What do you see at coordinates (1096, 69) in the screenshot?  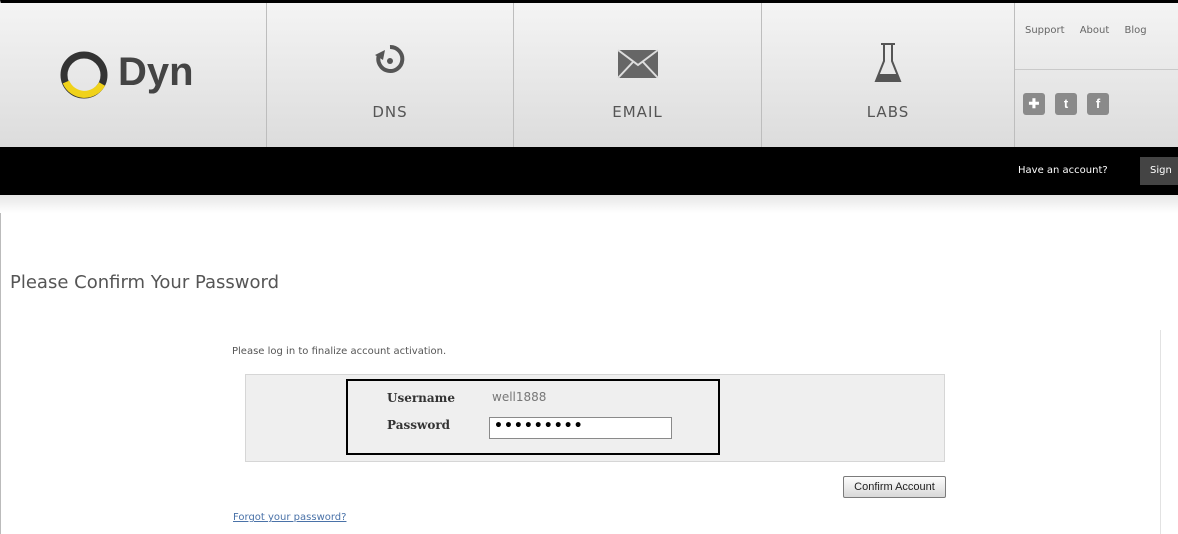 I see `utility-divider` at bounding box center [1096, 69].